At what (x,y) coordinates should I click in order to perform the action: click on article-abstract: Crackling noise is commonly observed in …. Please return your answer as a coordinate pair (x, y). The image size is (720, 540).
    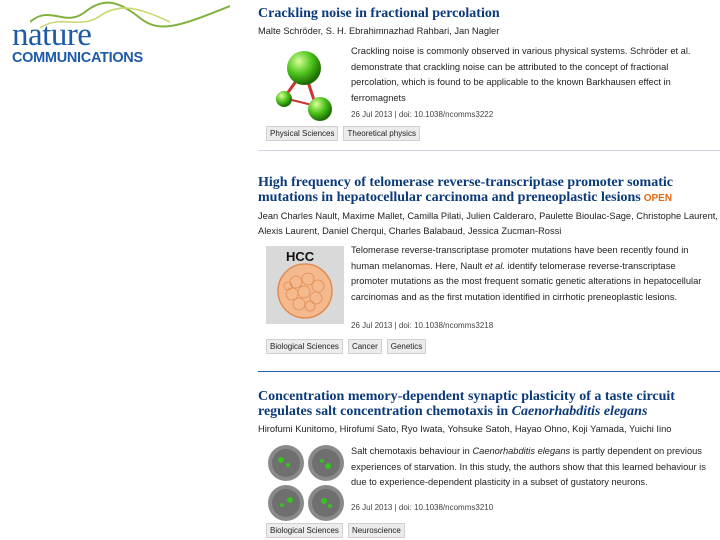
    Looking at the image, I should click on (521, 74).